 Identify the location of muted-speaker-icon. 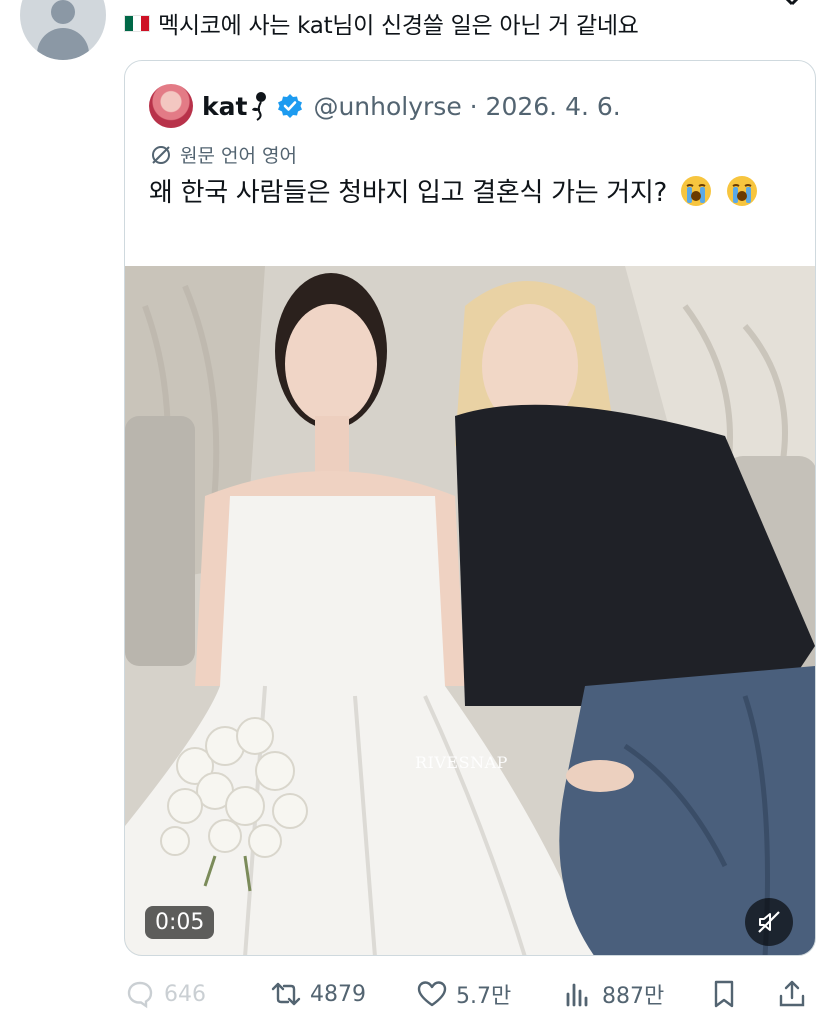
(769, 922).